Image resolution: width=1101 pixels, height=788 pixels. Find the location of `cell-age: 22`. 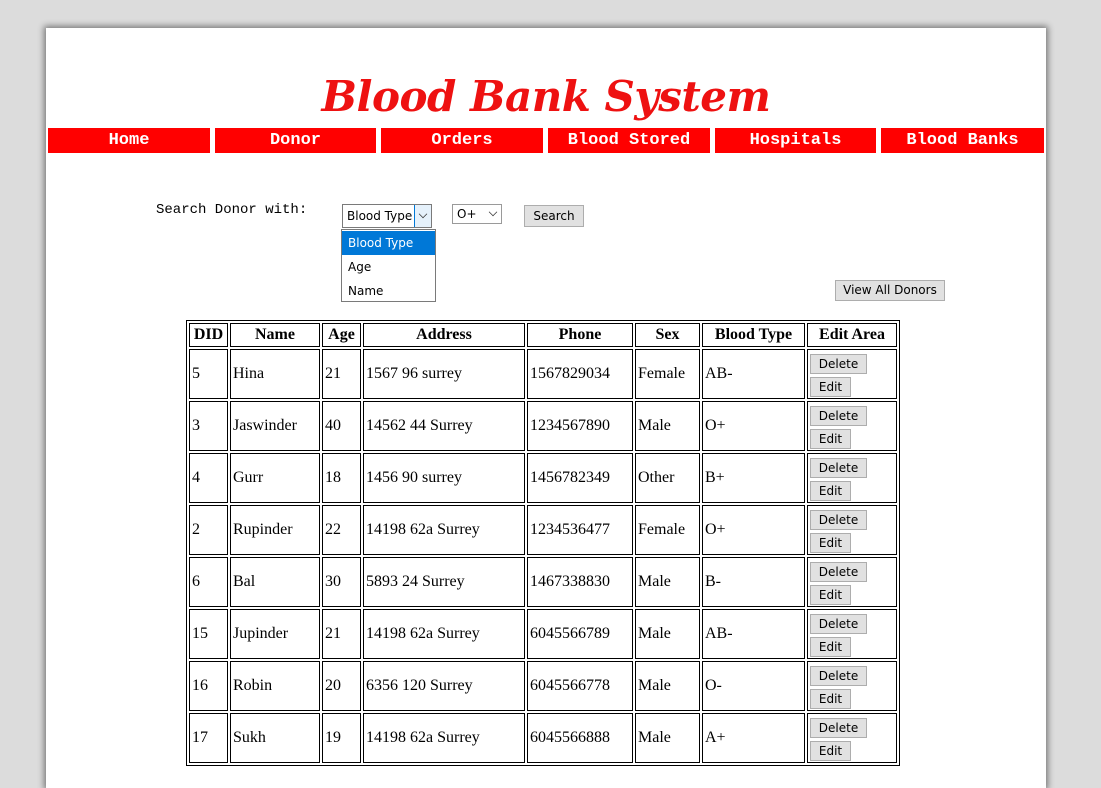

cell-age: 22 is located at coordinates (341, 530).